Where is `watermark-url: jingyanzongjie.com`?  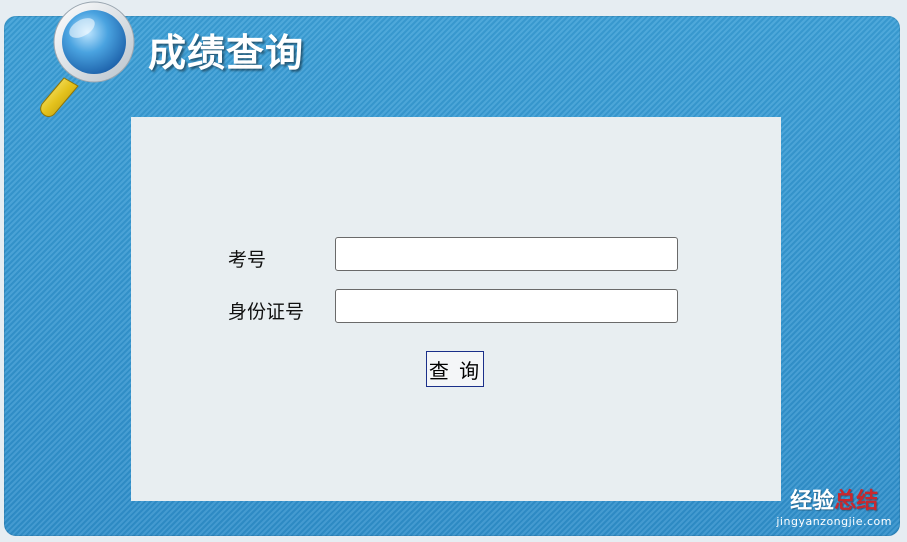 watermark-url: jingyanzongjie.com is located at coordinates (834, 521).